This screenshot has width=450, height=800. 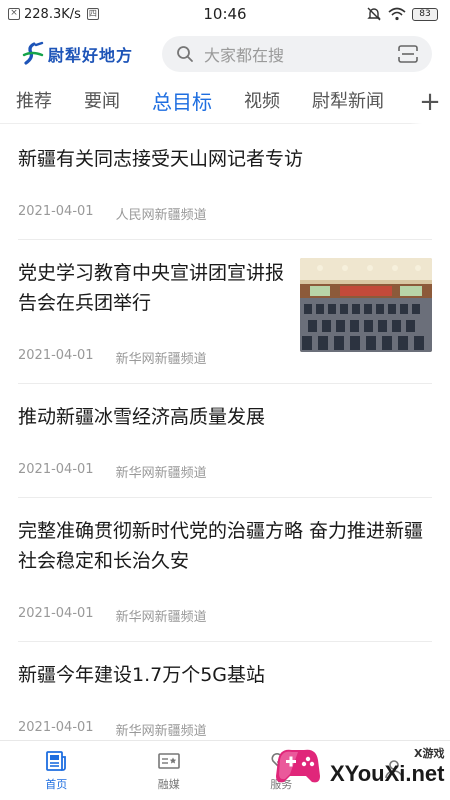 What do you see at coordinates (14, 14) in the screenshot?
I see `notification-x-icon: ×` at bounding box center [14, 14].